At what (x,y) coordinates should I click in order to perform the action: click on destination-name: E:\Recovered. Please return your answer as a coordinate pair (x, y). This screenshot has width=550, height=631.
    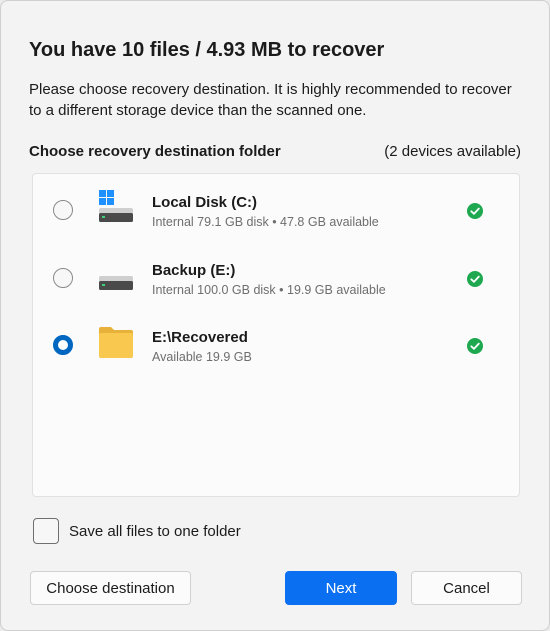
    Looking at the image, I should click on (200, 337).